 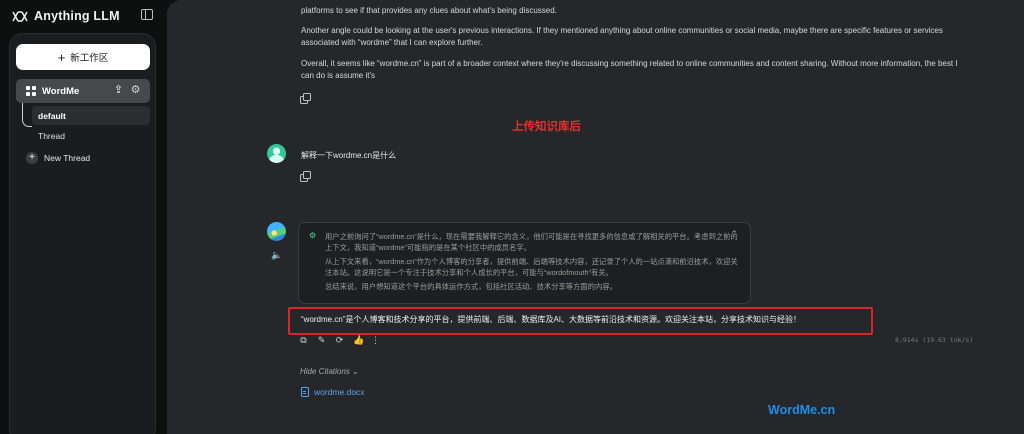 What do you see at coordinates (127, 90) in the screenshot?
I see `workspace-actions: ⇪ ⚙` at bounding box center [127, 90].